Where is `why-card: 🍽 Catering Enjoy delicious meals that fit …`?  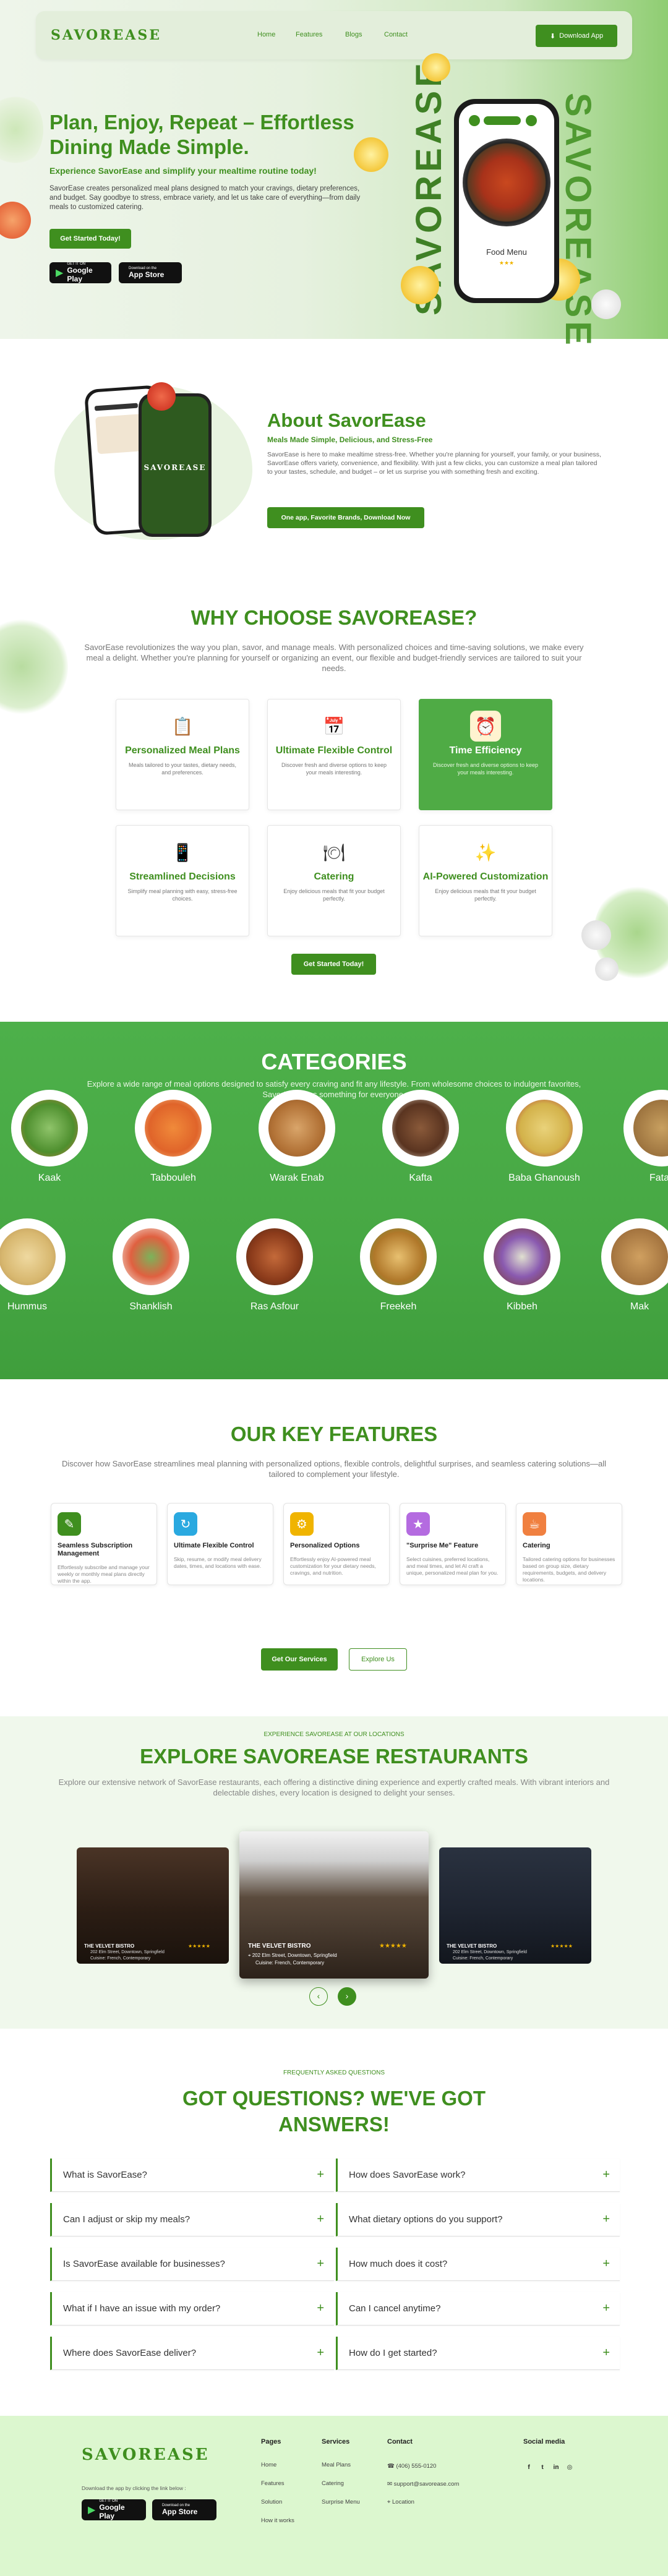 why-card: 🍽 Catering Enjoy delicious meals that fit … is located at coordinates (334, 880).